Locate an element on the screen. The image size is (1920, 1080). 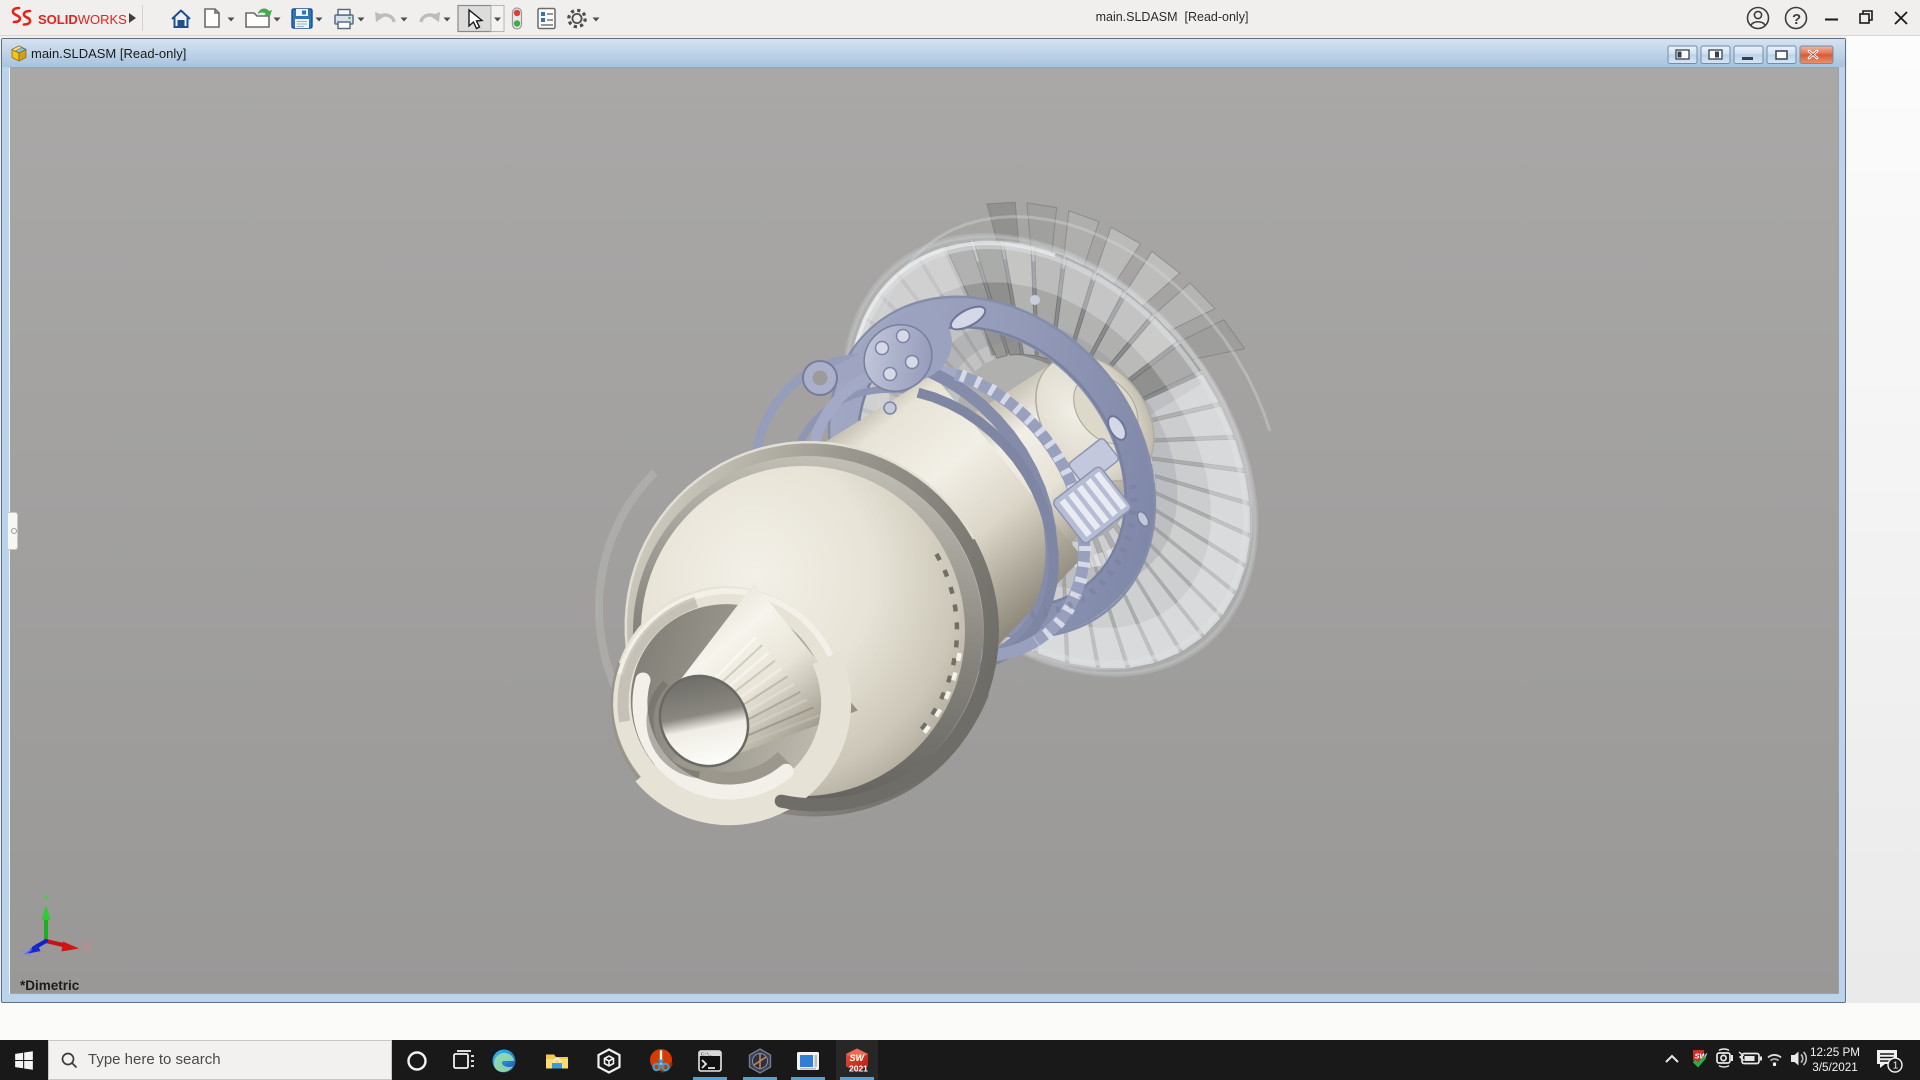
svg-text: 1 is located at coordinates (1896, 1066).